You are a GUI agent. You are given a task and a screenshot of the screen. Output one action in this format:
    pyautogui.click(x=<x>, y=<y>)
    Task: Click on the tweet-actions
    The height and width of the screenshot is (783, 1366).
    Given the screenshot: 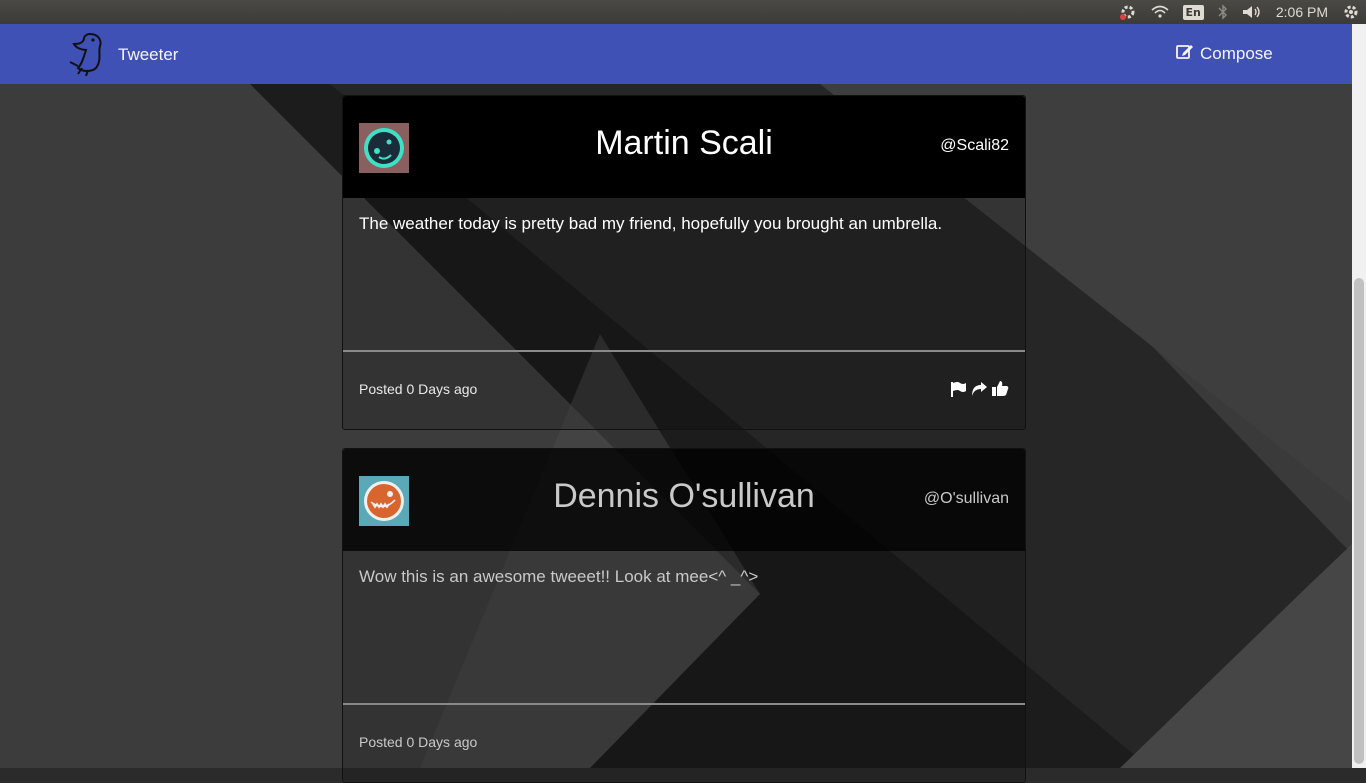 What is the action you would take?
    pyautogui.click(x=979, y=388)
    